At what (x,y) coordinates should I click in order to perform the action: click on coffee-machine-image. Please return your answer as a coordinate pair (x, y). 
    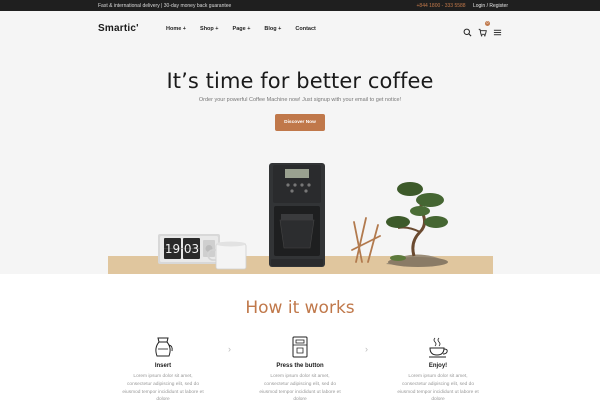
    Looking at the image, I should click on (297, 215).